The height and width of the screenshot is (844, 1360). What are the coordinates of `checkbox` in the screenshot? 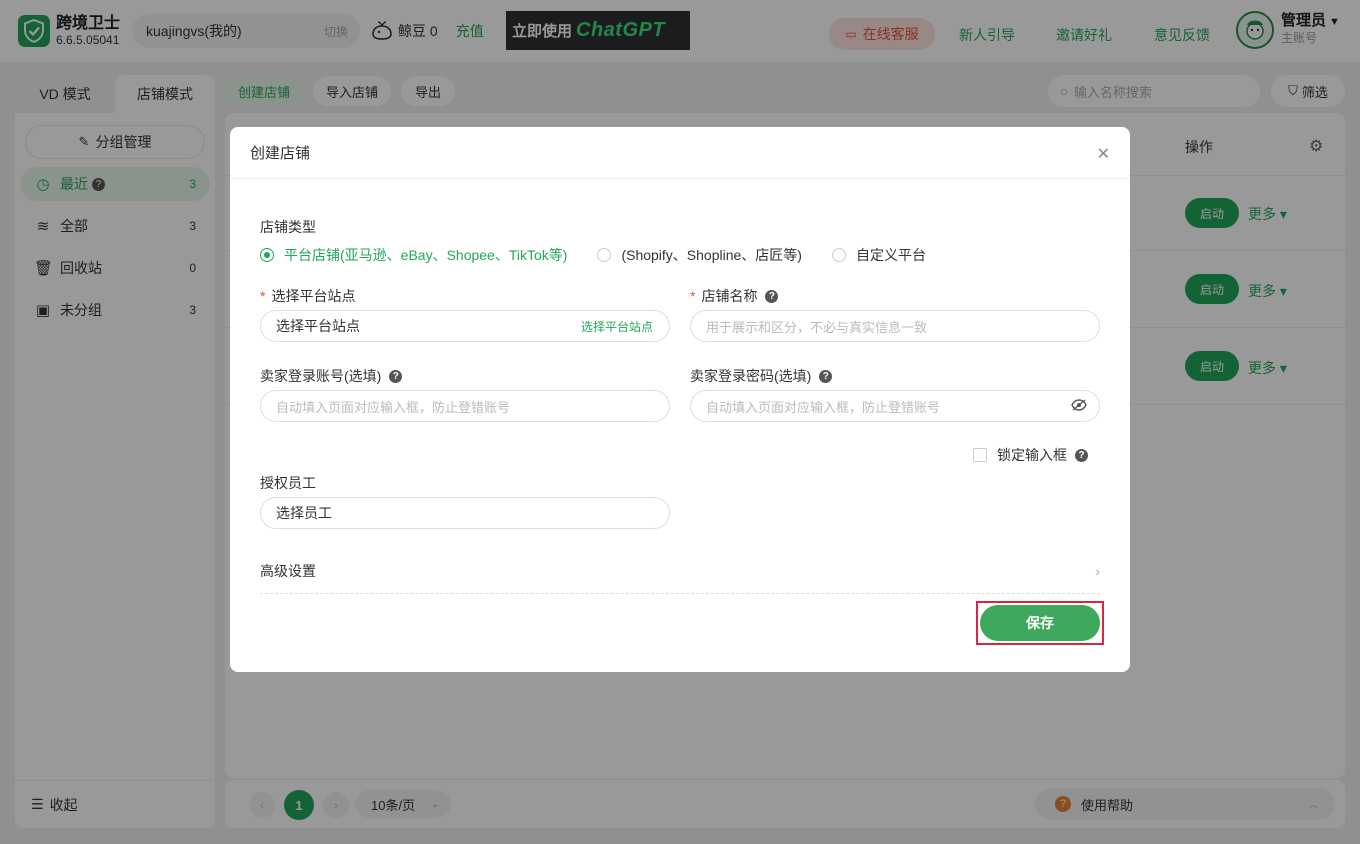 It's located at (980, 455).